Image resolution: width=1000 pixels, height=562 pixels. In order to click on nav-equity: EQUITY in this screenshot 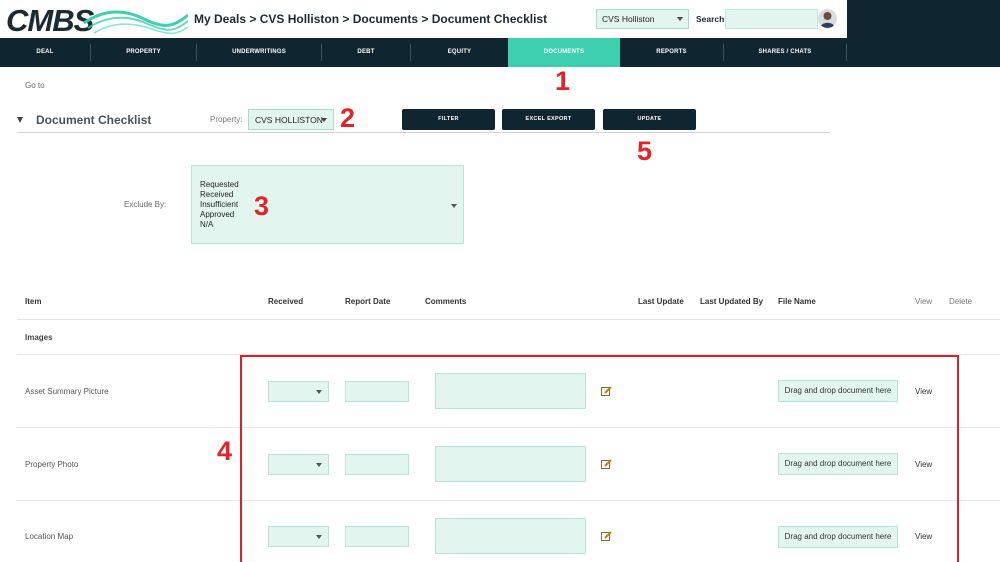, I will do `click(459, 52)`.